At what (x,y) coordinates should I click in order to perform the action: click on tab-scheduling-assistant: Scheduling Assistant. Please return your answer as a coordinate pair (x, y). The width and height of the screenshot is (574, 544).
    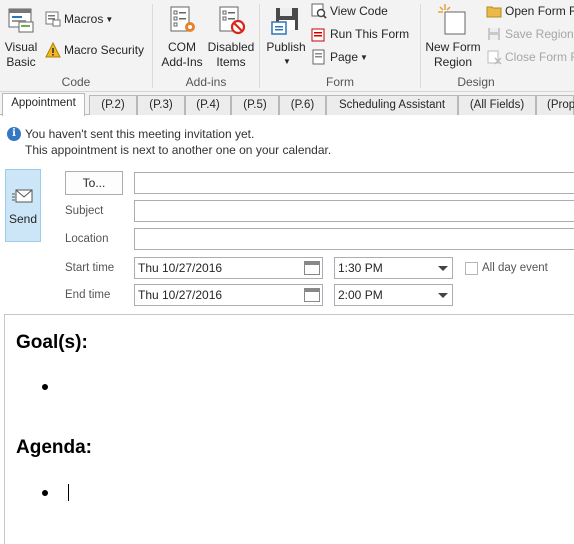
    Looking at the image, I should click on (392, 105).